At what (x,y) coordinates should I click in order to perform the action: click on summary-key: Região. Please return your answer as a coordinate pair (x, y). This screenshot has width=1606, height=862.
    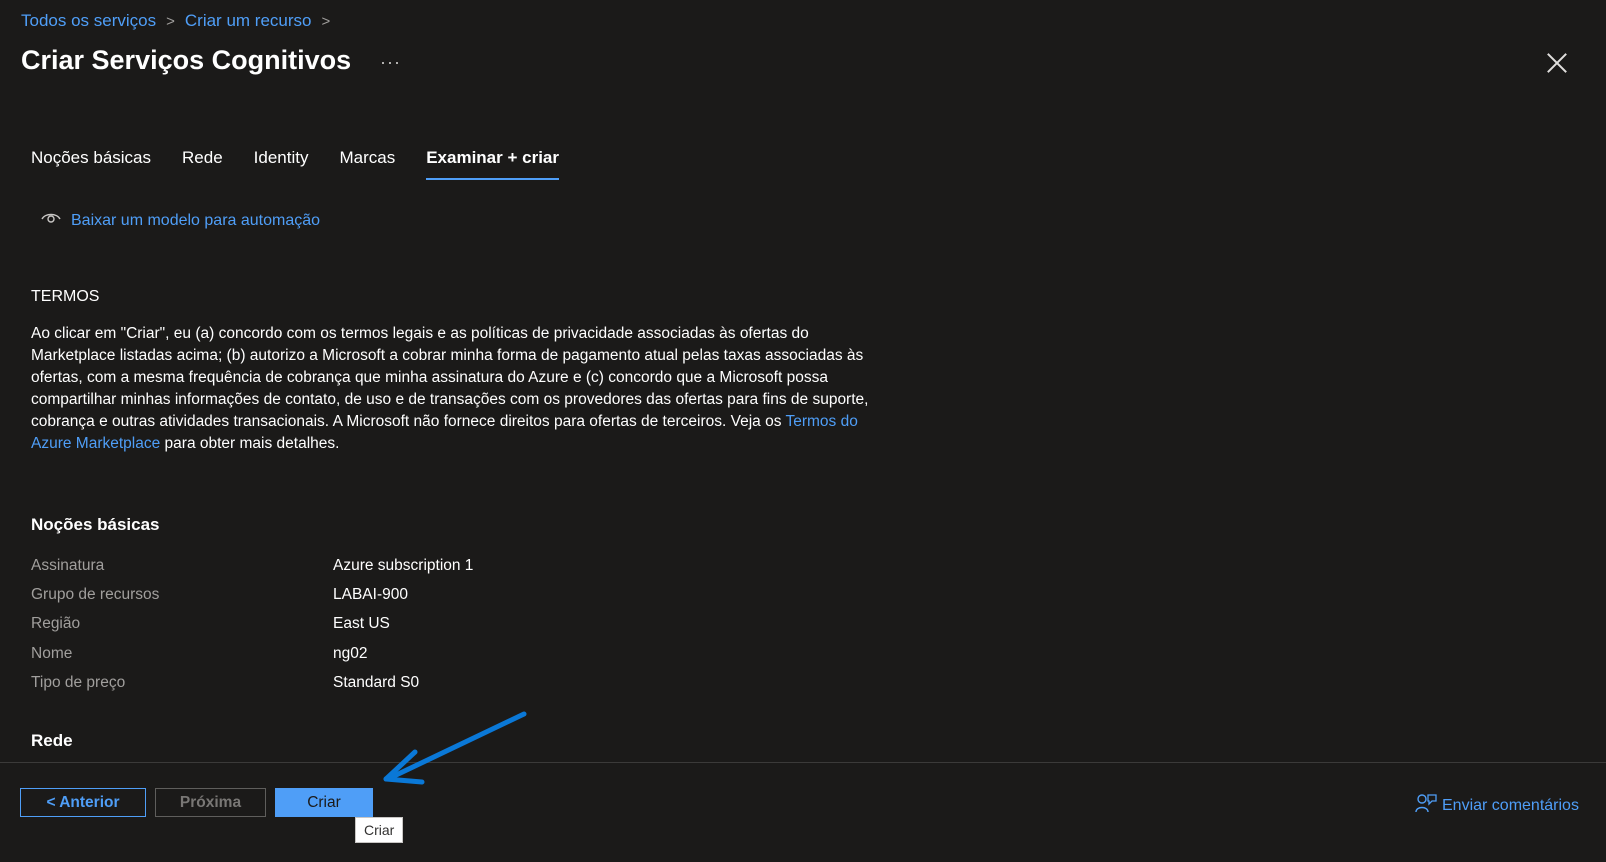
    Looking at the image, I should click on (56, 624).